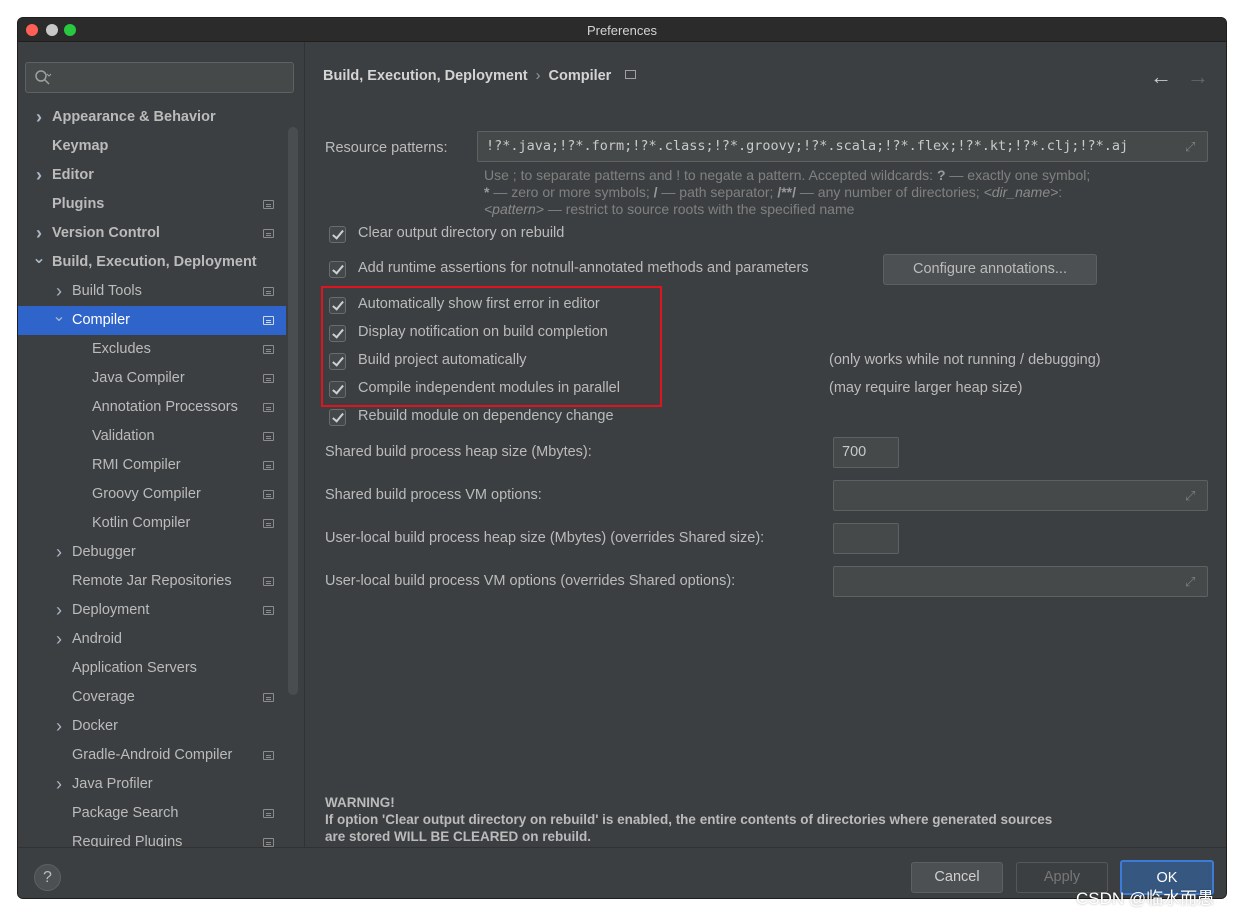  Describe the element at coordinates (337, 389) in the screenshot. I see `parallel-compile-checkbox` at that location.